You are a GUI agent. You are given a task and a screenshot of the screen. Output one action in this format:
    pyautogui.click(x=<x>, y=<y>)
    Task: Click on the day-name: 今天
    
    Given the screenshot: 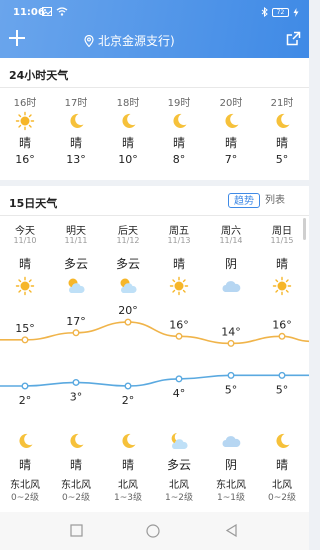 What is the action you would take?
    pyautogui.click(x=25, y=231)
    